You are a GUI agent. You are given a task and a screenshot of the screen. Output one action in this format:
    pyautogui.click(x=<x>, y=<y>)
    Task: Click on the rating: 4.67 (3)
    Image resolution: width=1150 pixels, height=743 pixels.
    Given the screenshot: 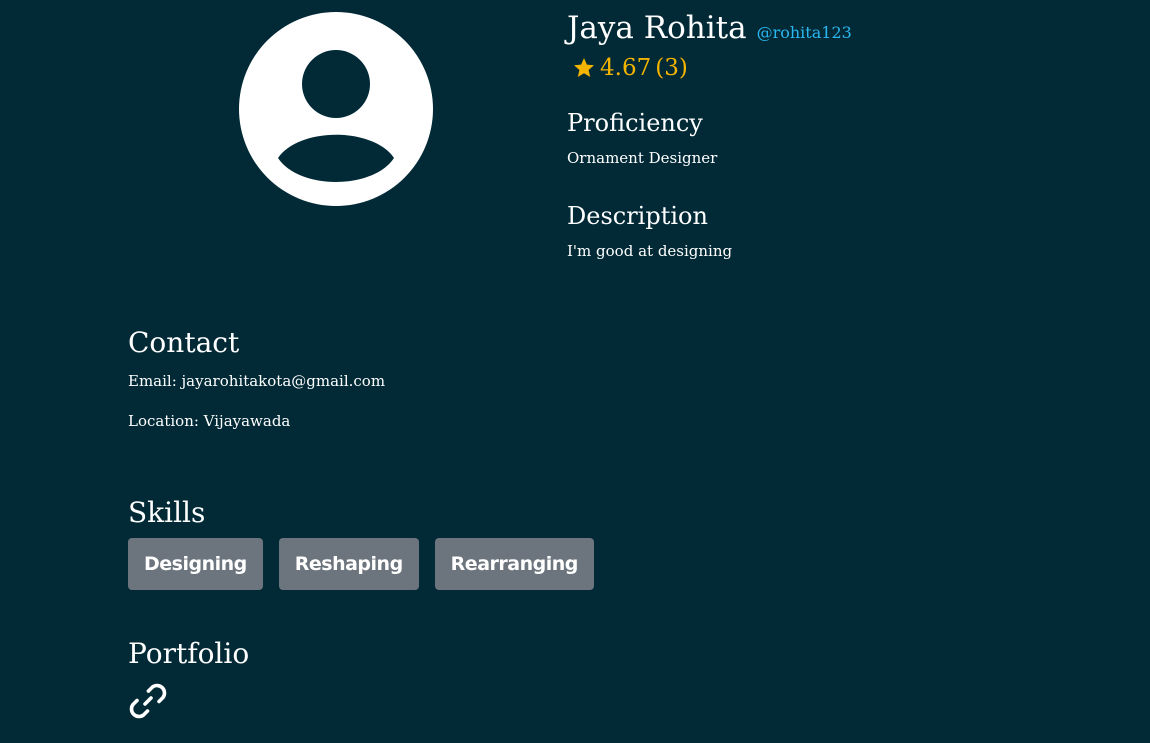 What is the action you would take?
    pyautogui.click(x=712, y=68)
    